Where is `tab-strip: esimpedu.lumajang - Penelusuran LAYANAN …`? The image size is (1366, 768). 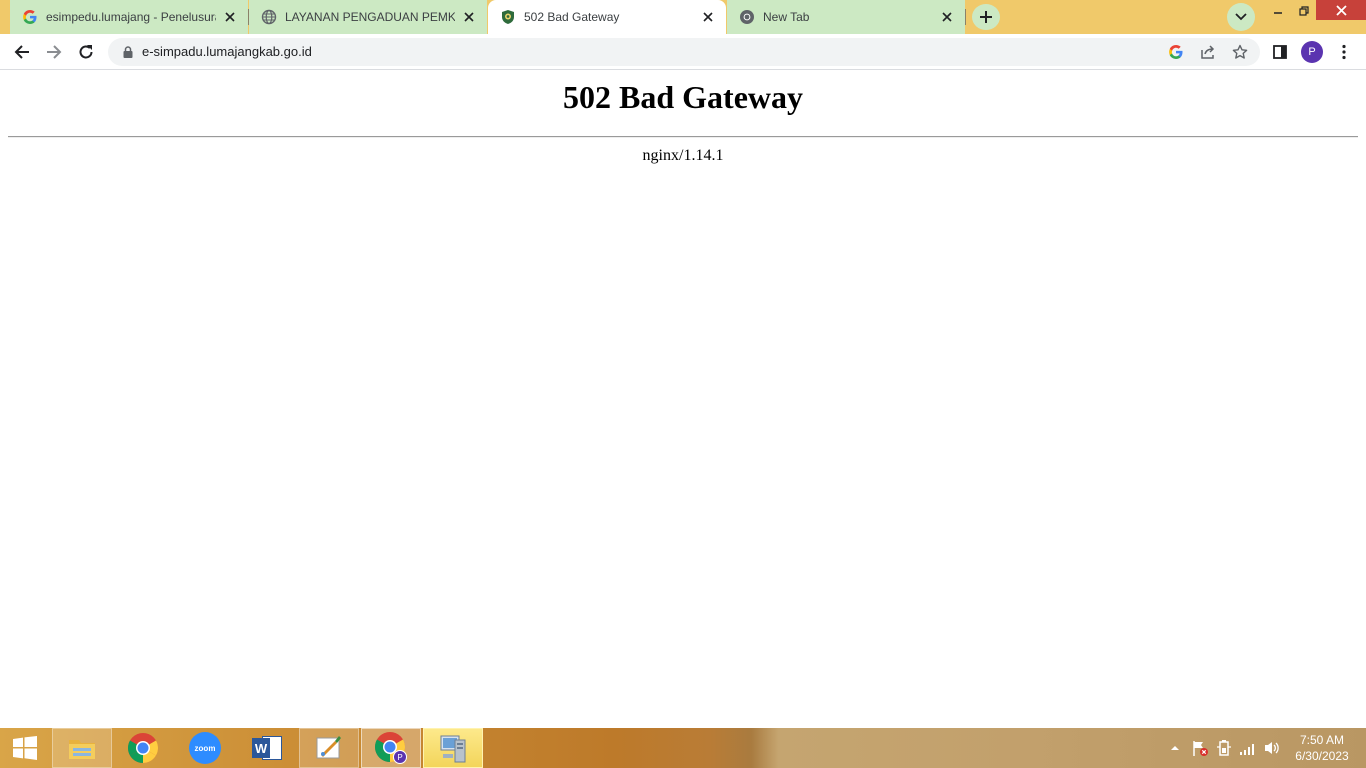
tab-strip: esimpedu.lumajang - Penelusuran LAYANAN … is located at coordinates (683, 17).